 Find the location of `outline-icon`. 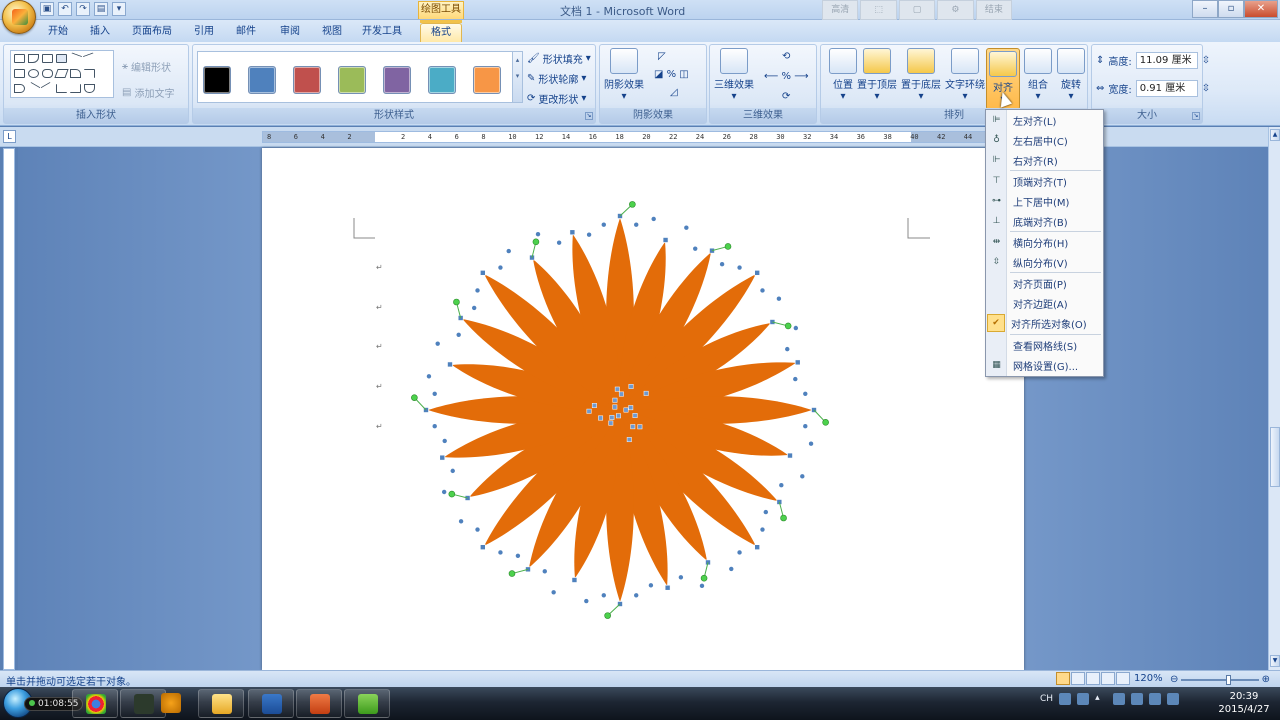

outline-icon is located at coordinates (1108, 678).